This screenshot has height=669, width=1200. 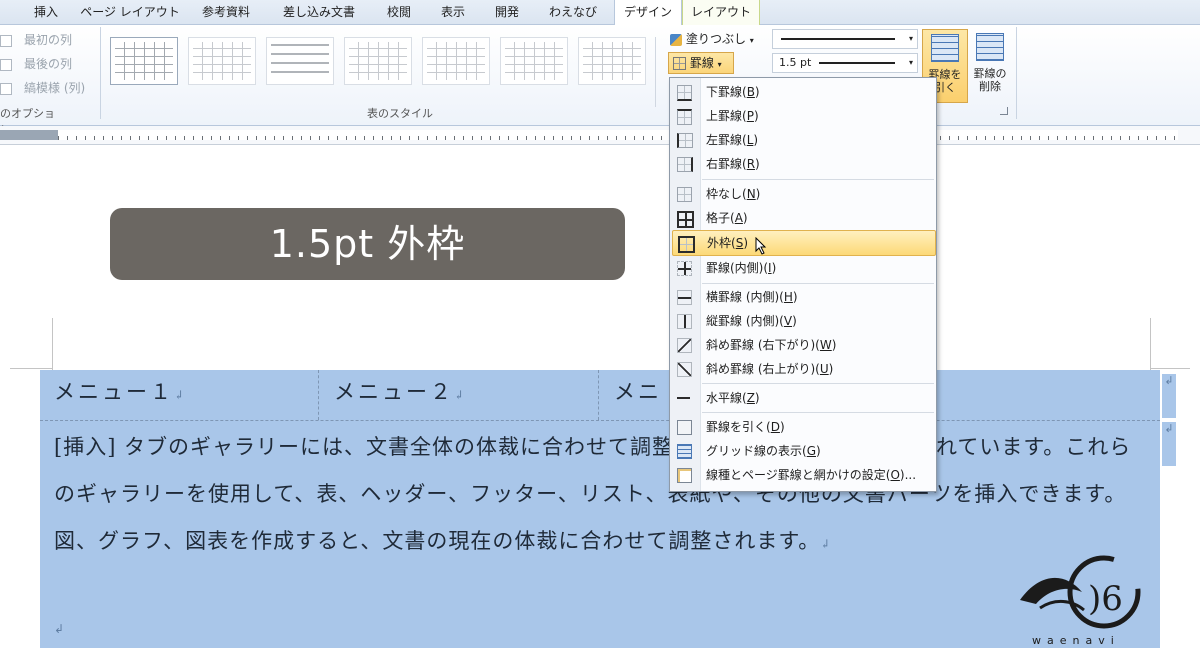 I want to click on shading-button: 塗りつぶし ▾, so click(x=715, y=39).